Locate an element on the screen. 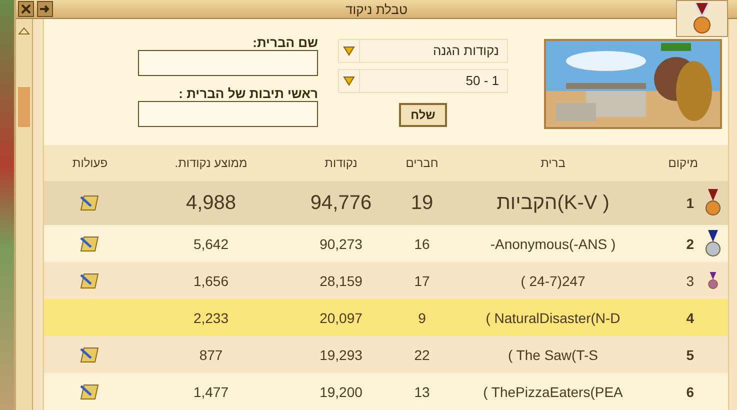  points-cell-text: 90,273 is located at coordinates (341, 244).